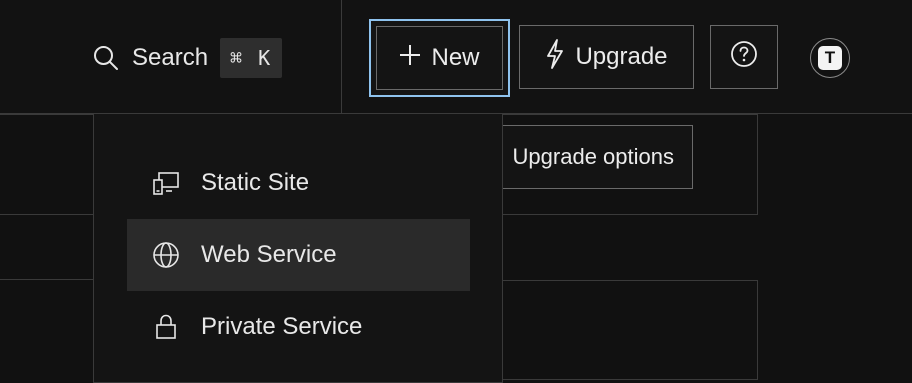 The image size is (912, 383). What do you see at coordinates (555, 57) in the screenshot?
I see `lightning-icon` at bounding box center [555, 57].